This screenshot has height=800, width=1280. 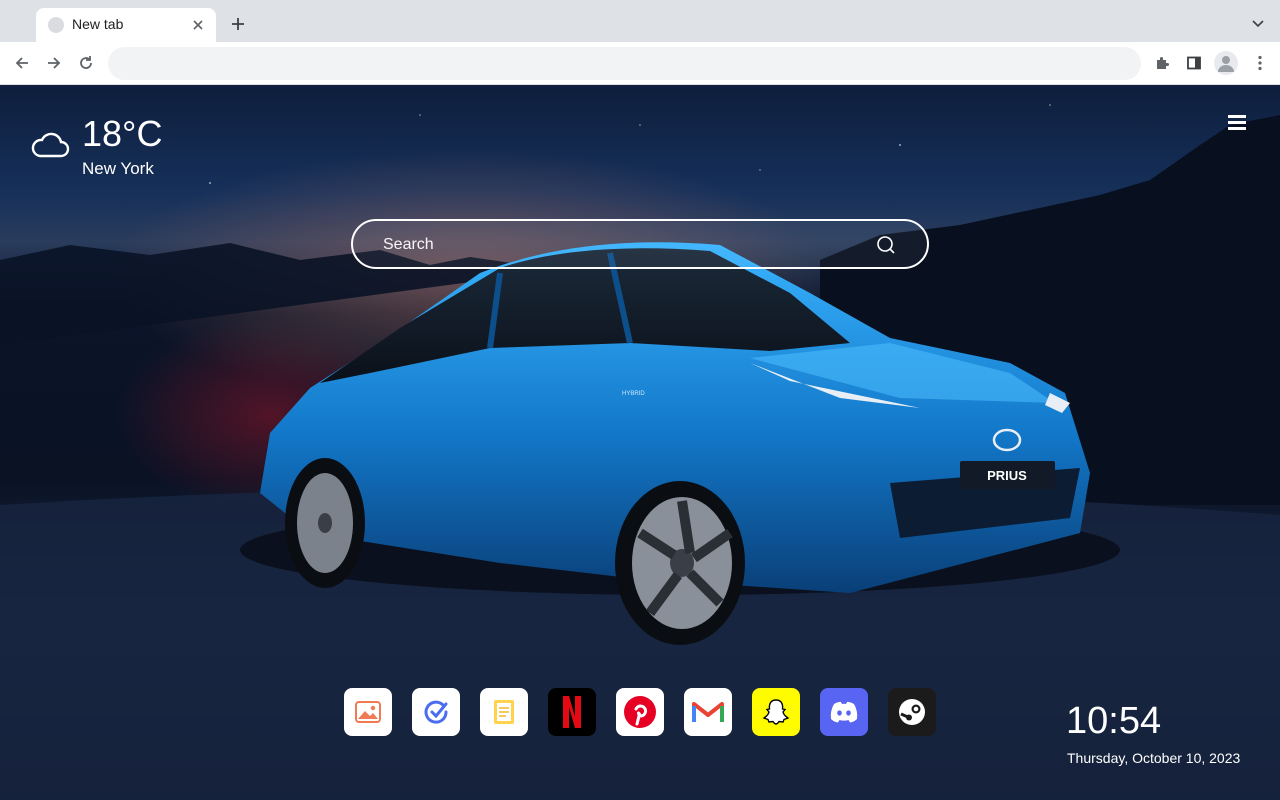 I want to click on shortcut-snapchat, so click(x=776, y=712).